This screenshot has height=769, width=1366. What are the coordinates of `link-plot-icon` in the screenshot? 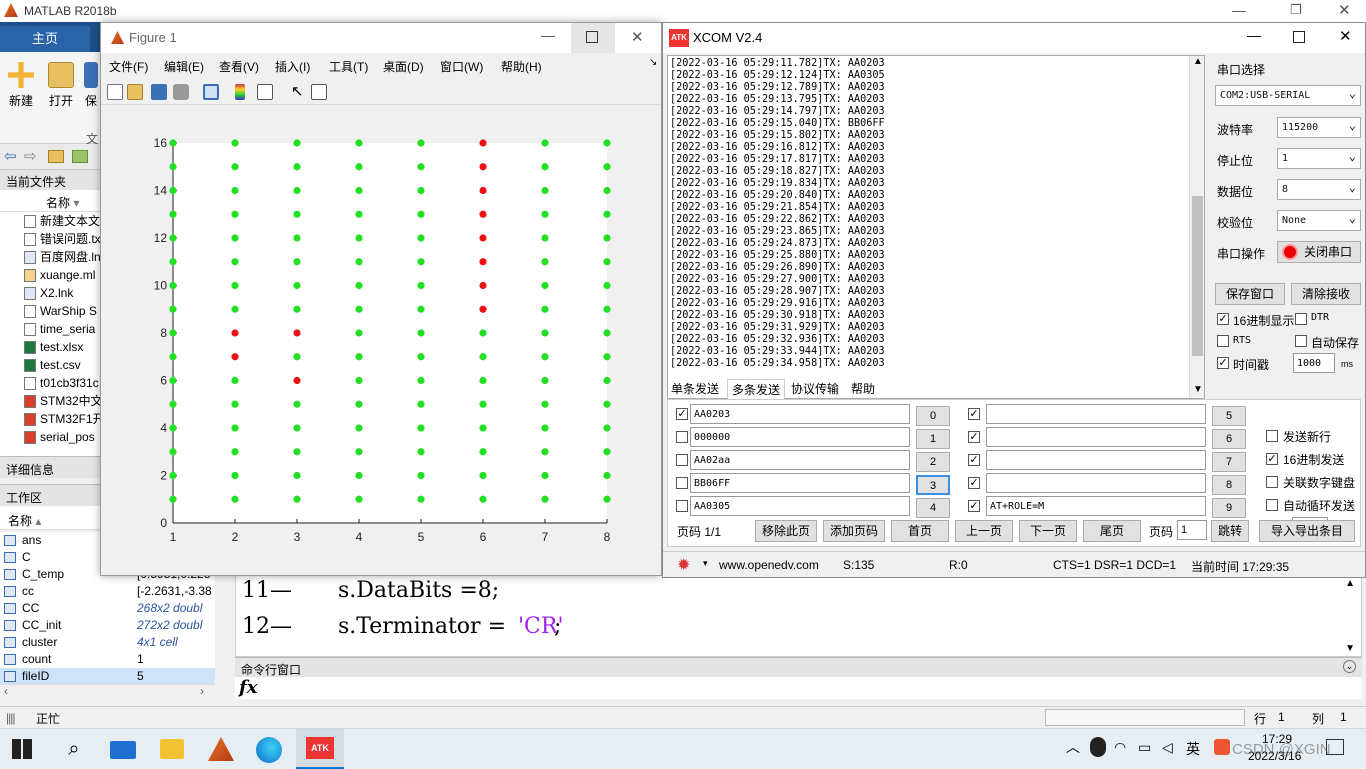 It's located at (211, 92).